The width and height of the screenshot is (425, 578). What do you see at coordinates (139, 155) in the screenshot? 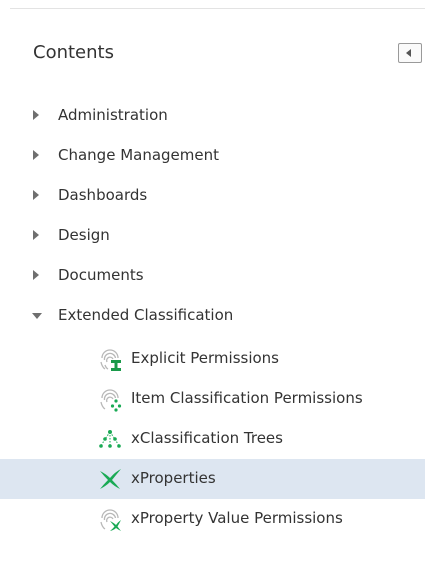
I see `tree-item-label: Change Management` at bounding box center [139, 155].